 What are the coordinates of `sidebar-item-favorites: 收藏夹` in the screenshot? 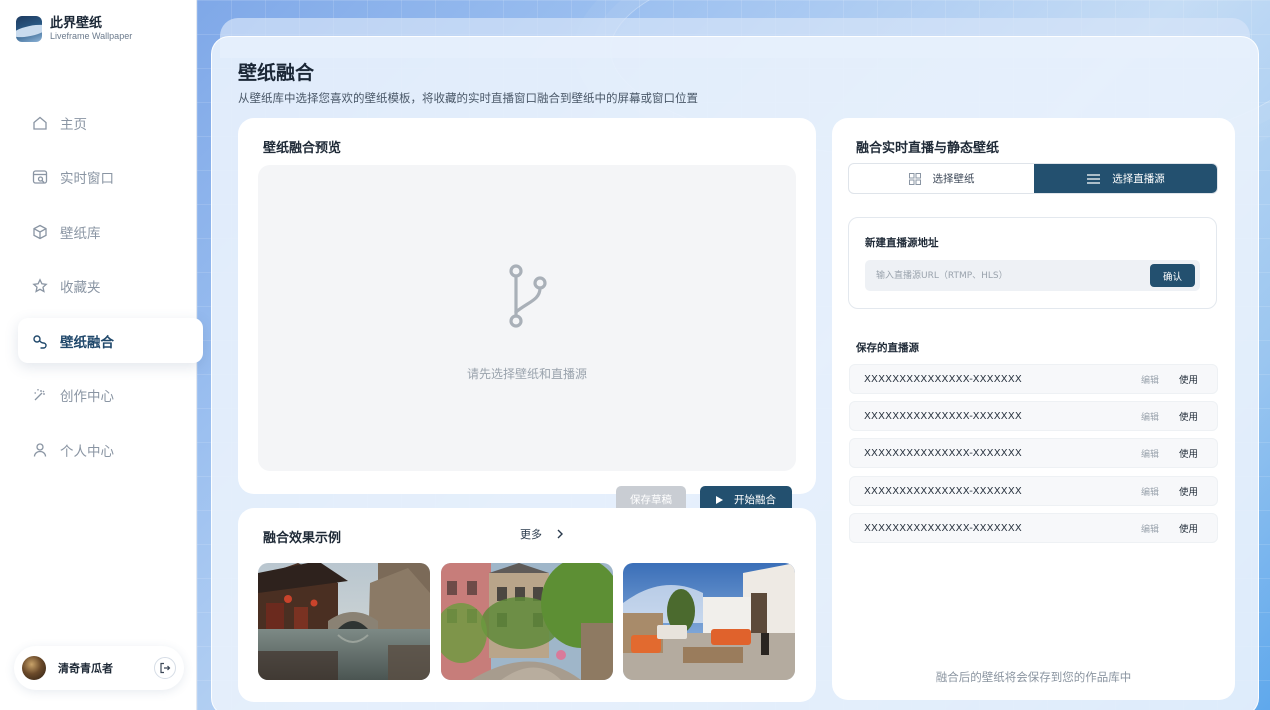 It's located at (110, 286).